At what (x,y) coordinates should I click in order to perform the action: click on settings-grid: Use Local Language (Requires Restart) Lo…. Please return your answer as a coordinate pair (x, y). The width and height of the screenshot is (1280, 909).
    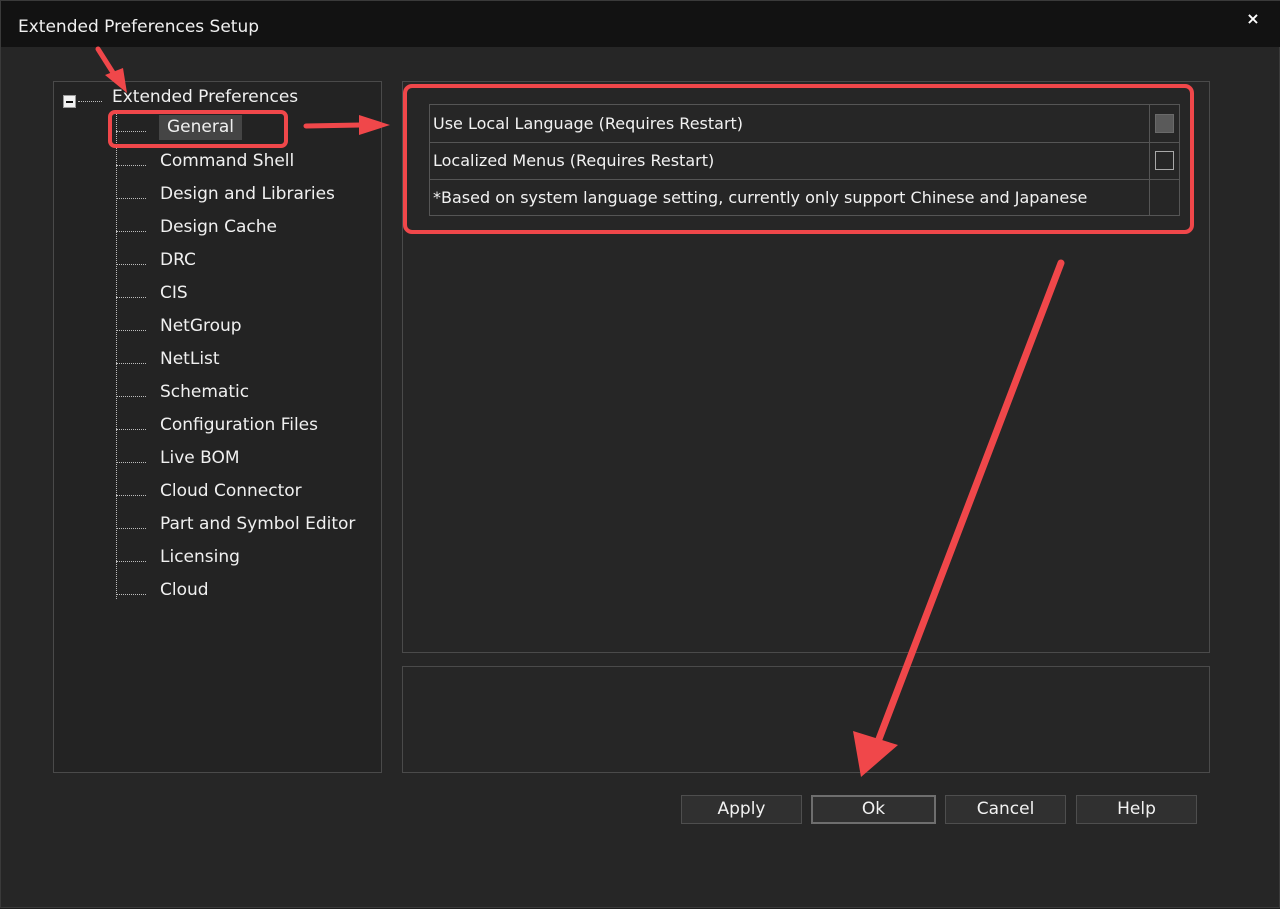
    Looking at the image, I should click on (804, 160).